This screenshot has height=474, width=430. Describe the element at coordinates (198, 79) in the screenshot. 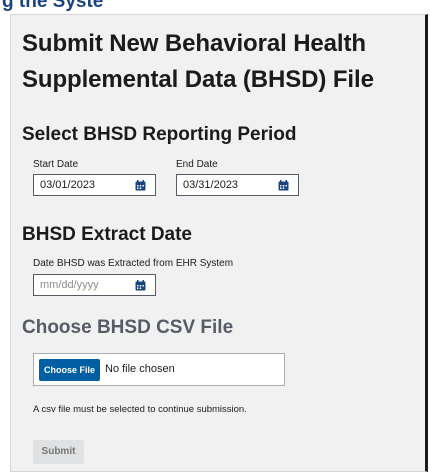

I see `page-title-line-2: Supplemental Data (BHSD) File` at that location.